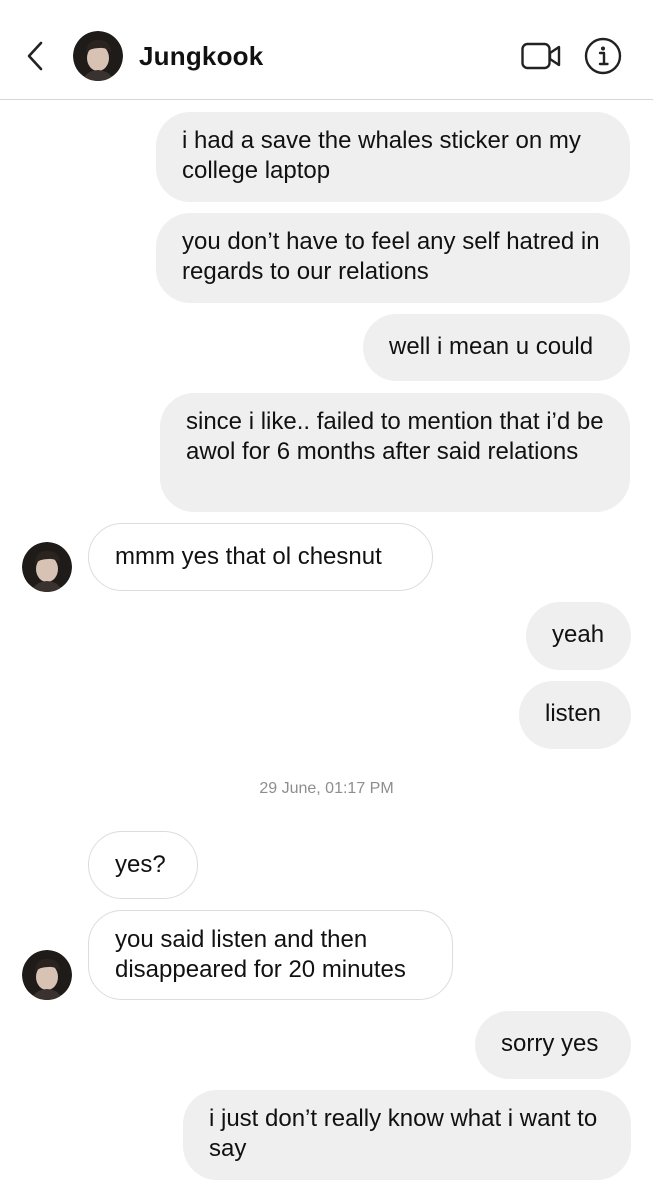 The height and width of the screenshot is (1200, 653). I want to click on info-circle-icon, so click(603, 56).